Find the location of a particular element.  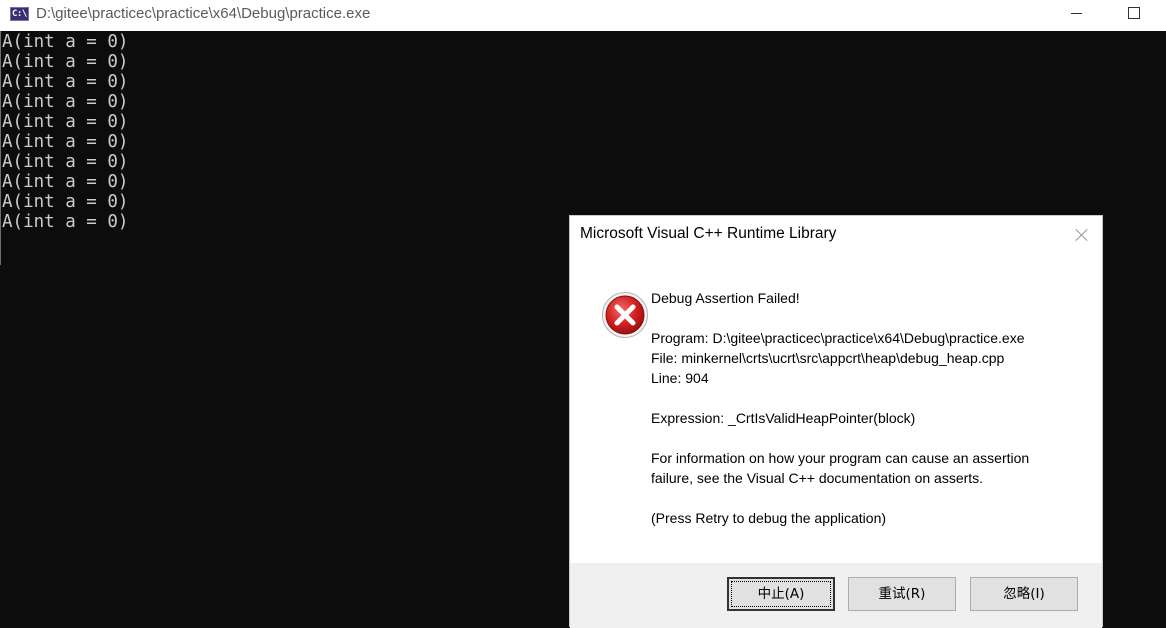

error-icon is located at coordinates (625, 315).